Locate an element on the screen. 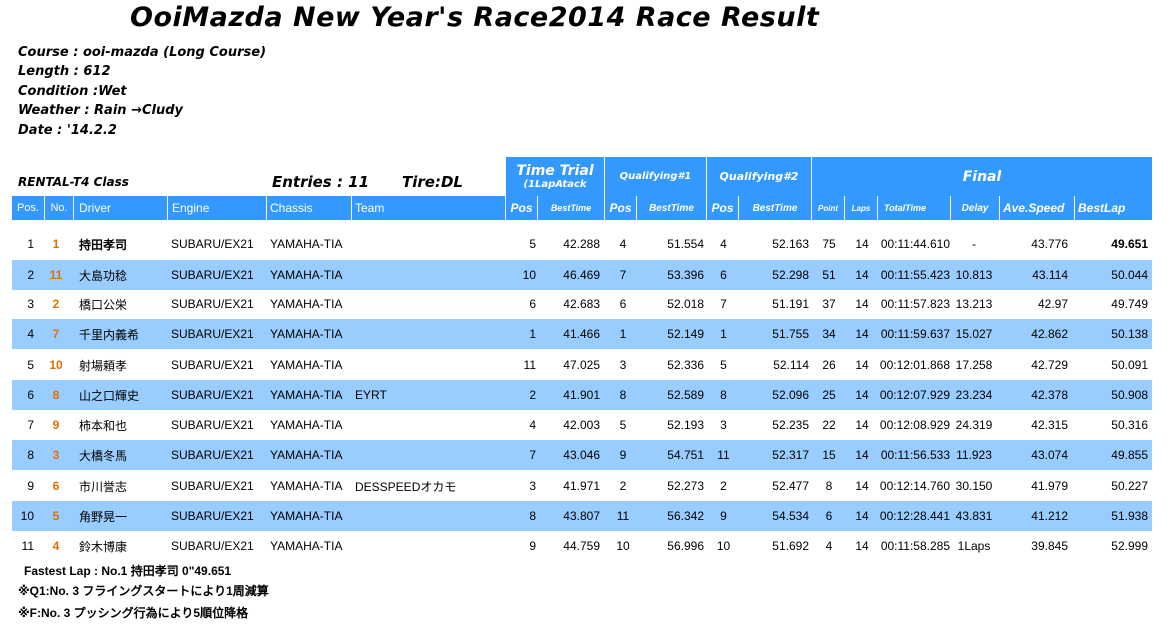  cell-speed: 42.97 is located at coordinates (1052, 304).